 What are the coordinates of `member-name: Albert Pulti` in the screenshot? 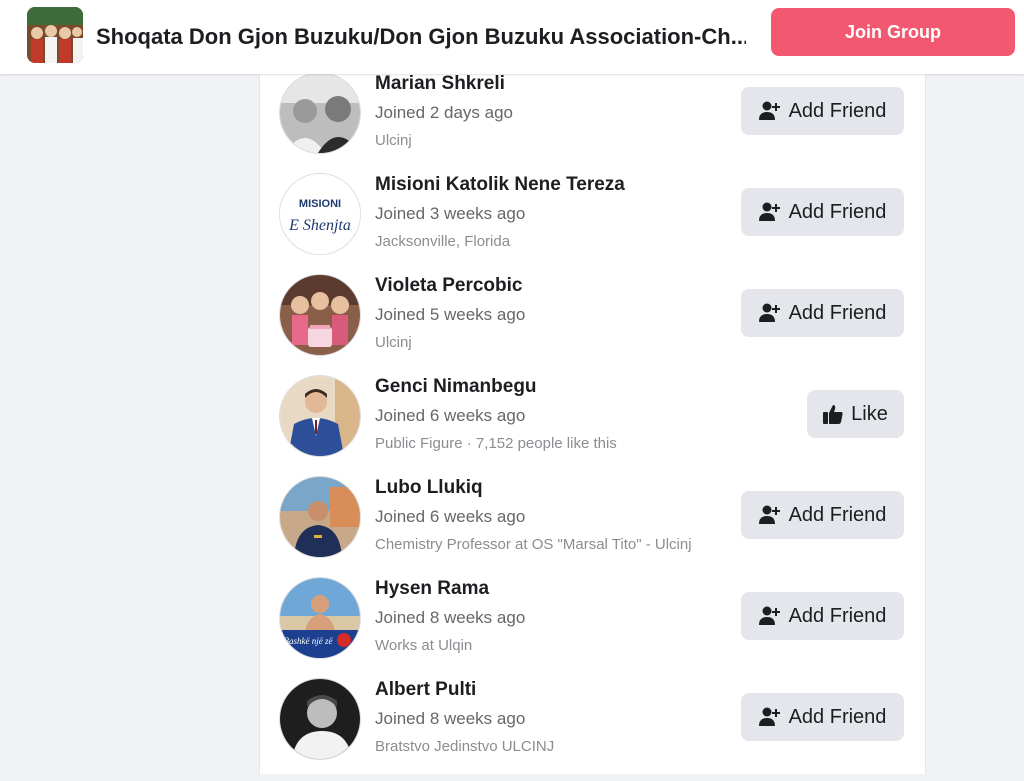 It's located at (464, 690).